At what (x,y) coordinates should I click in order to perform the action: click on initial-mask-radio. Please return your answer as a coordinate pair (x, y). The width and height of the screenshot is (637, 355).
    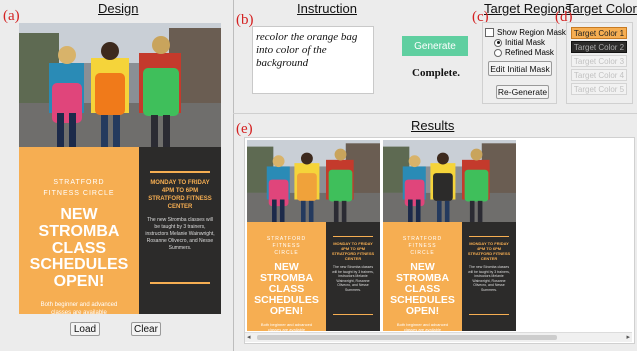
    Looking at the image, I should click on (498, 42).